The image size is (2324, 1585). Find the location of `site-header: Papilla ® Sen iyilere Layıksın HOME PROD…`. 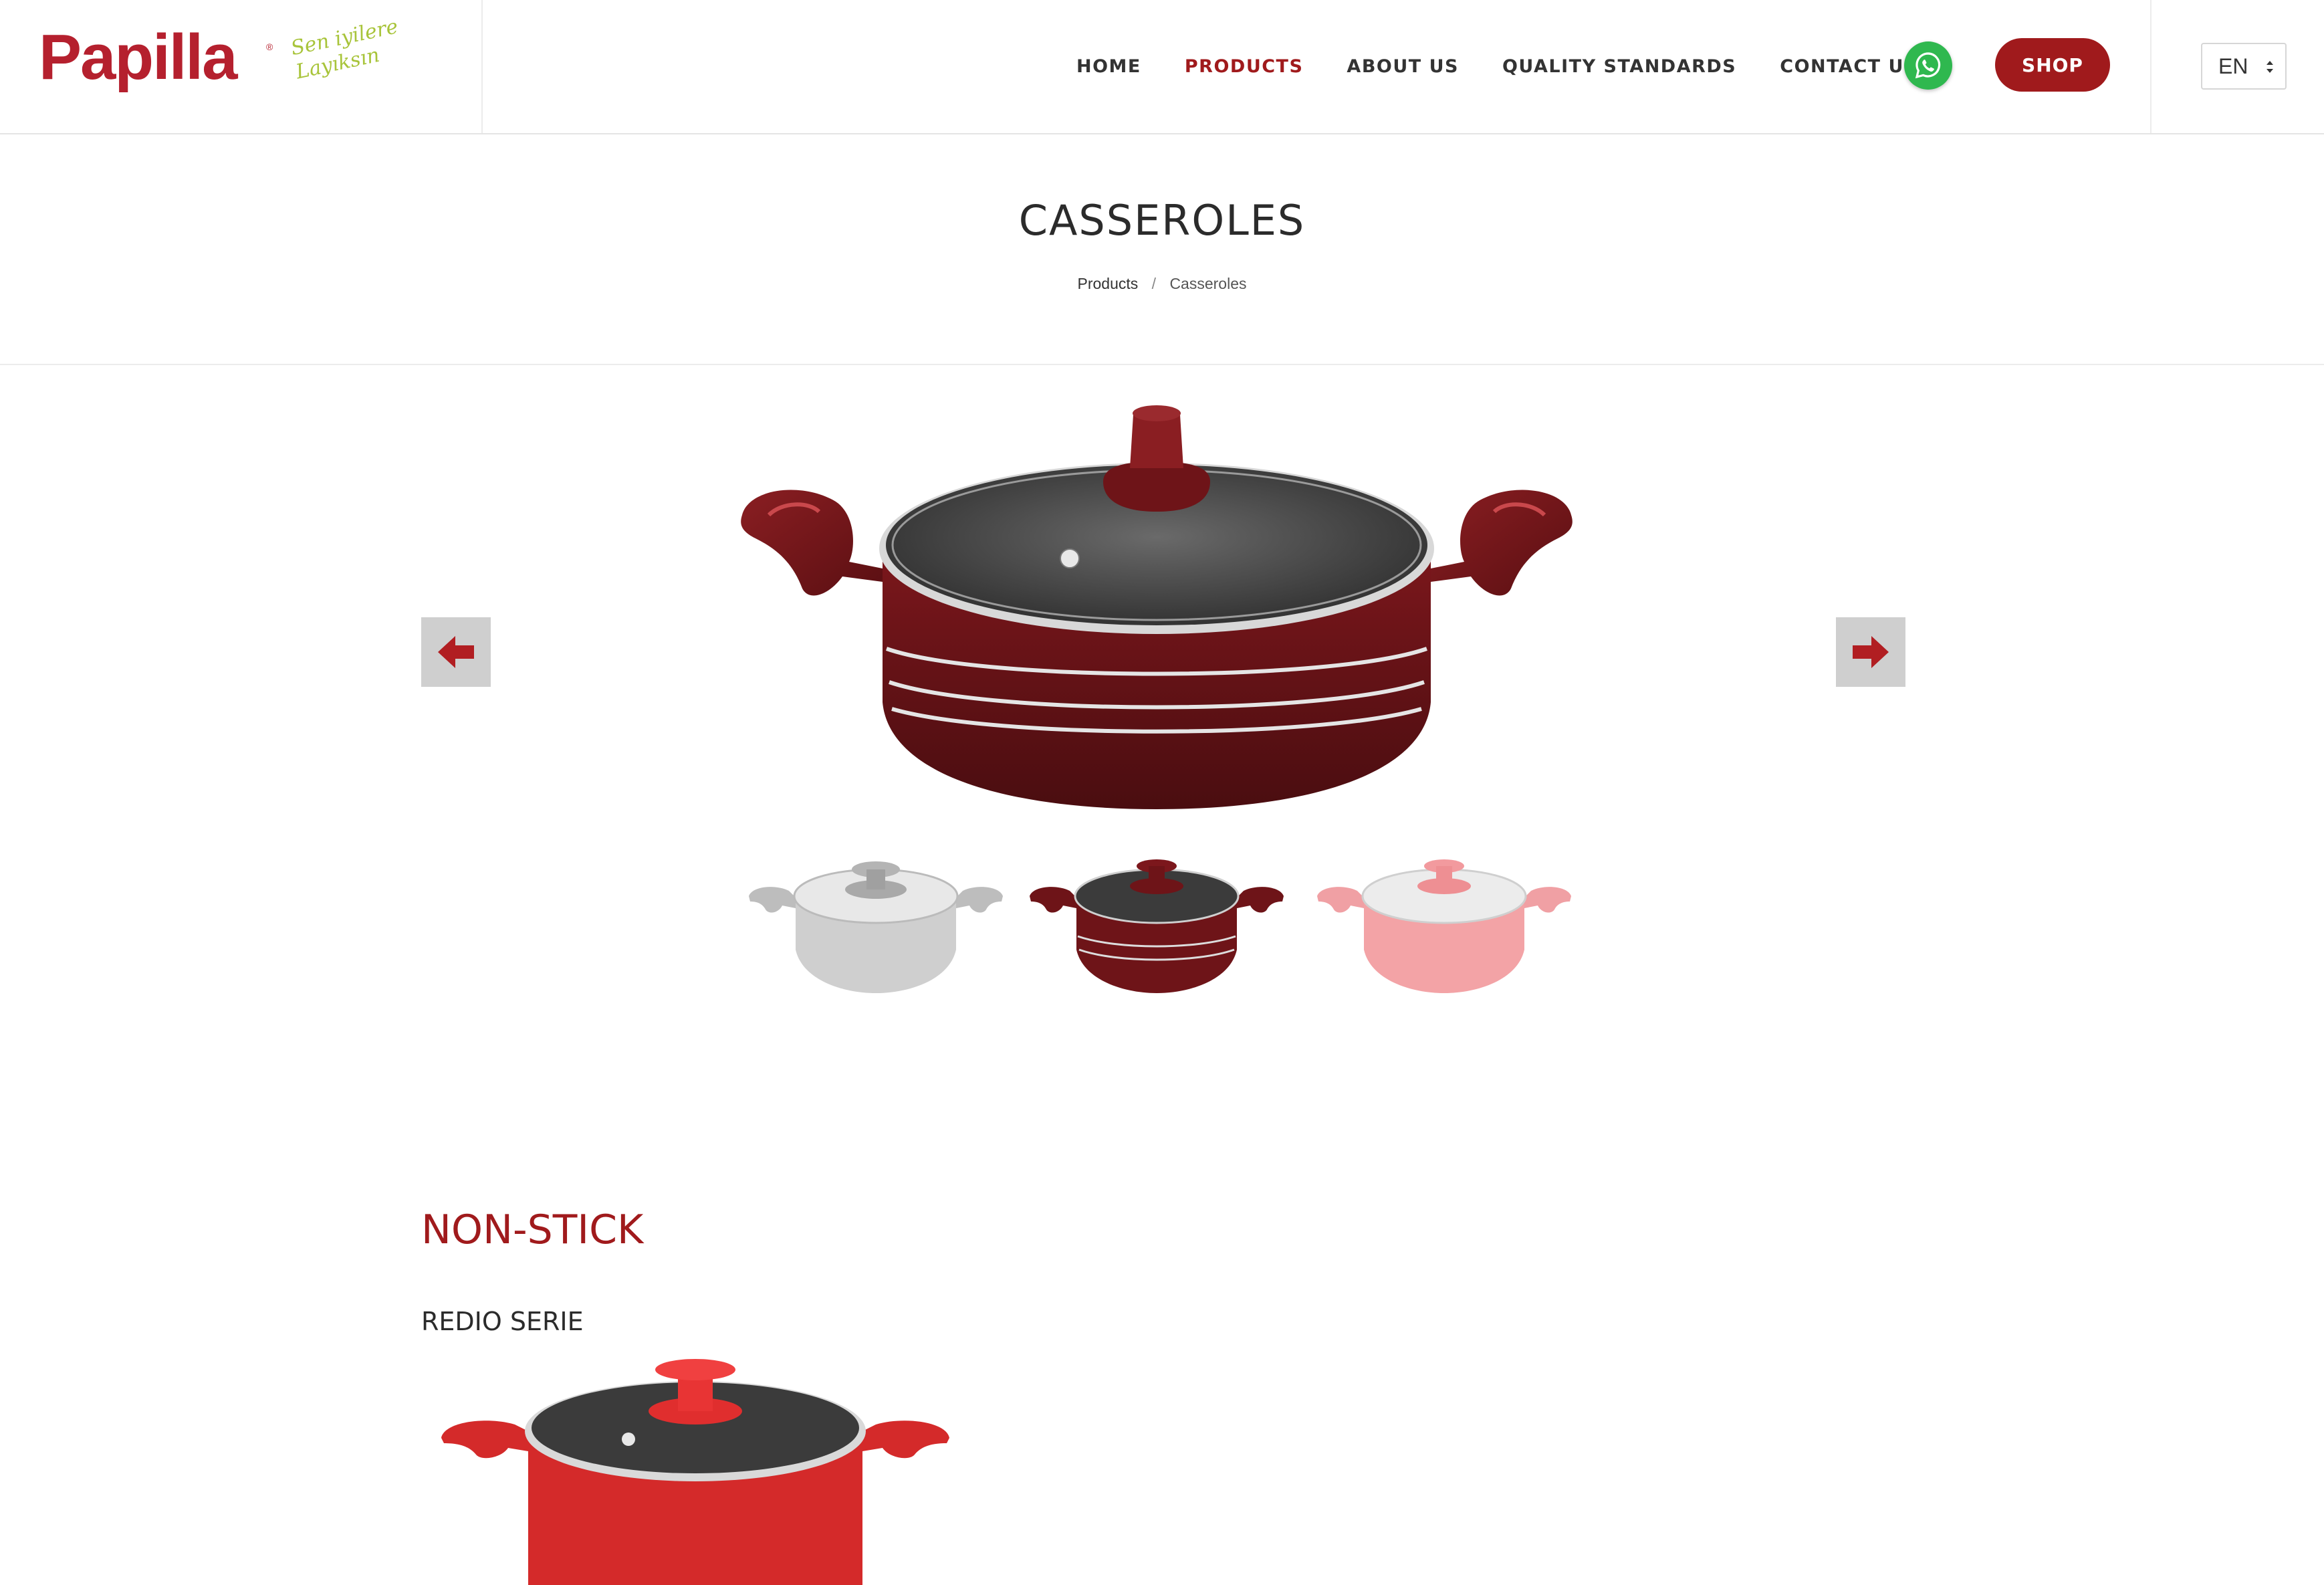

site-header: Papilla ® Sen iyilere Layıksın HOME PROD… is located at coordinates (1162, 67).